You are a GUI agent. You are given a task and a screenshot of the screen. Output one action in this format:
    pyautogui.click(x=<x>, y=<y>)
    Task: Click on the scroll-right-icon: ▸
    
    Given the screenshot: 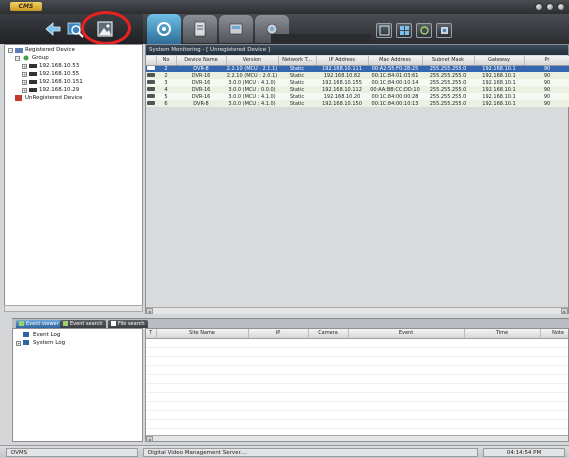 What is the action you would take?
    pyautogui.click(x=564, y=311)
    